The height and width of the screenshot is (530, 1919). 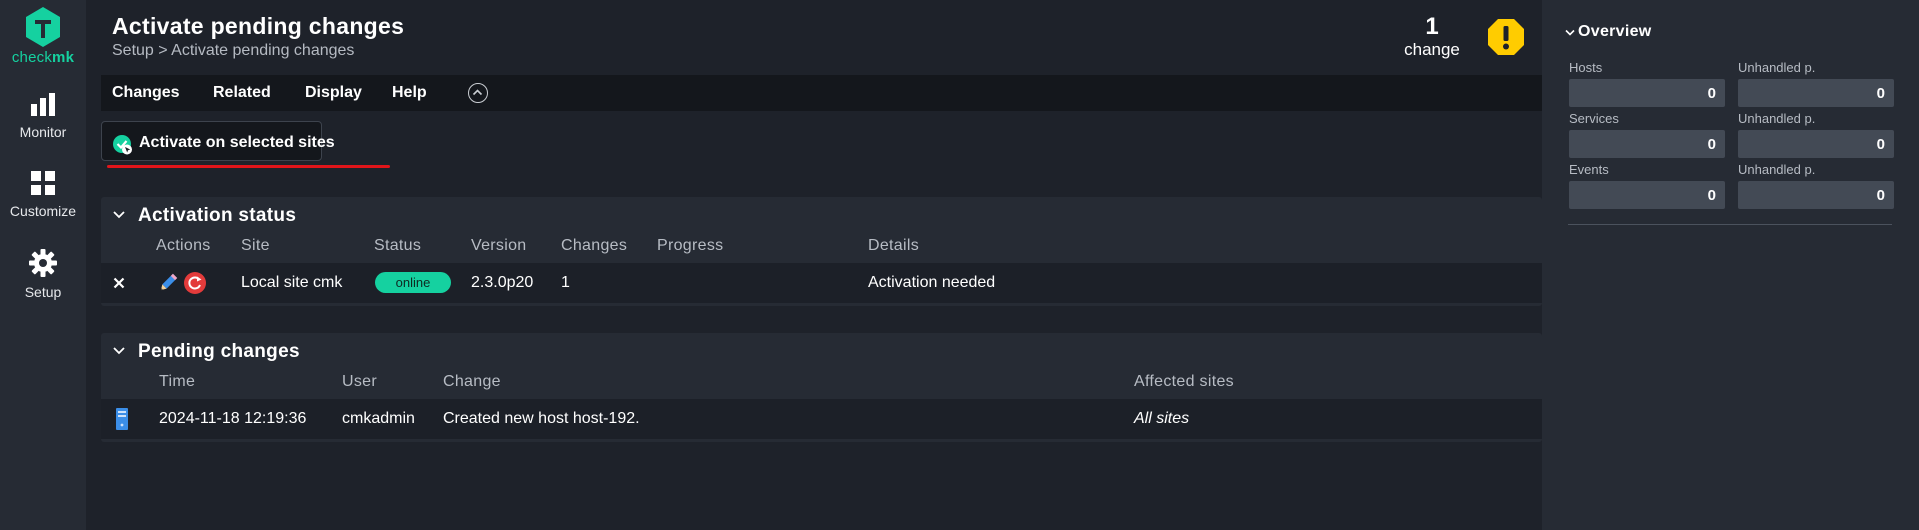 What do you see at coordinates (502, 282) in the screenshot?
I see `site-version: 2.3.0p20` at bounding box center [502, 282].